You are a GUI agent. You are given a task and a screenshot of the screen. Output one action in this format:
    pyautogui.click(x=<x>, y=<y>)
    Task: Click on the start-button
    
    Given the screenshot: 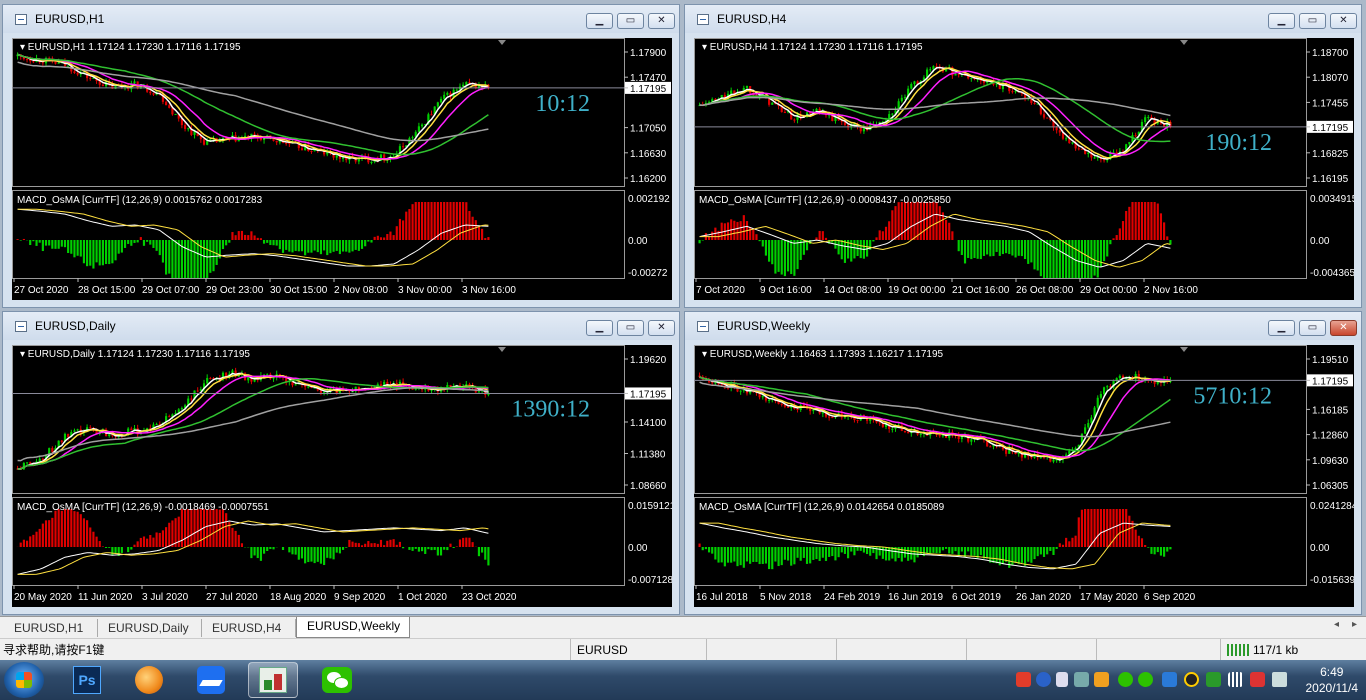 What is the action you would take?
    pyautogui.click(x=24, y=680)
    